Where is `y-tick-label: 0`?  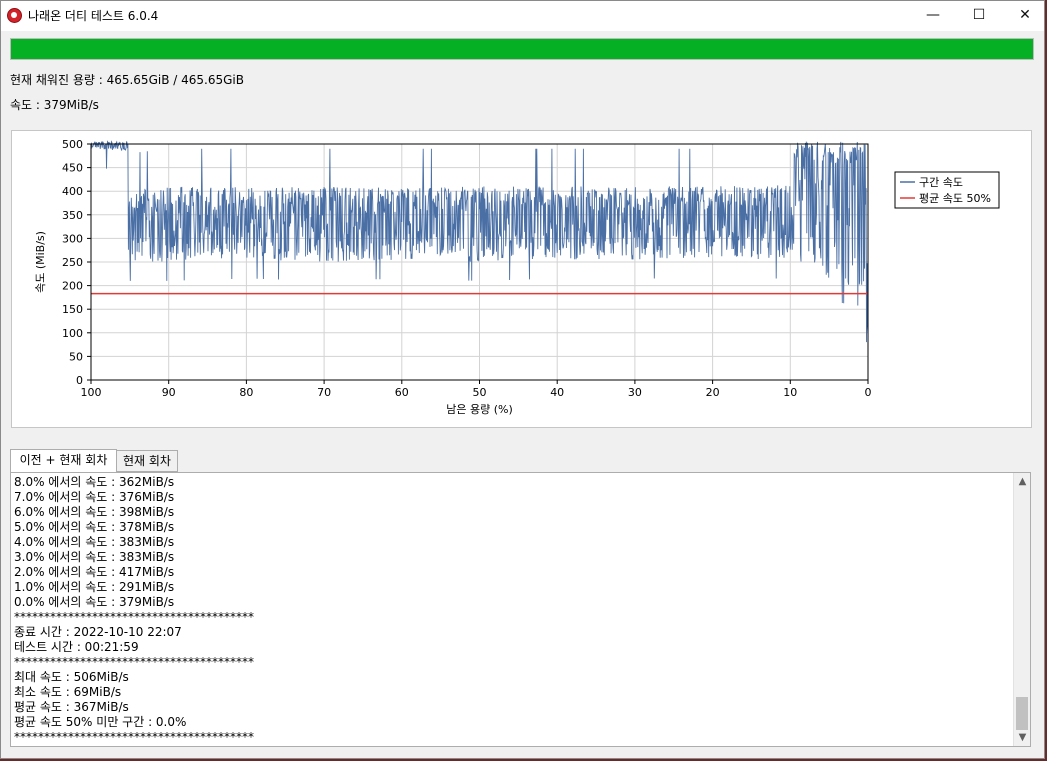
y-tick-label: 0 is located at coordinates (79, 380).